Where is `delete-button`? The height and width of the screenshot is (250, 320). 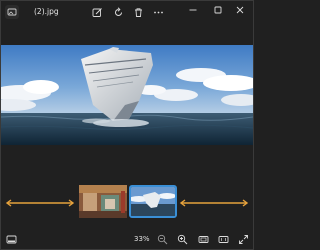 delete-button is located at coordinates (138, 12).